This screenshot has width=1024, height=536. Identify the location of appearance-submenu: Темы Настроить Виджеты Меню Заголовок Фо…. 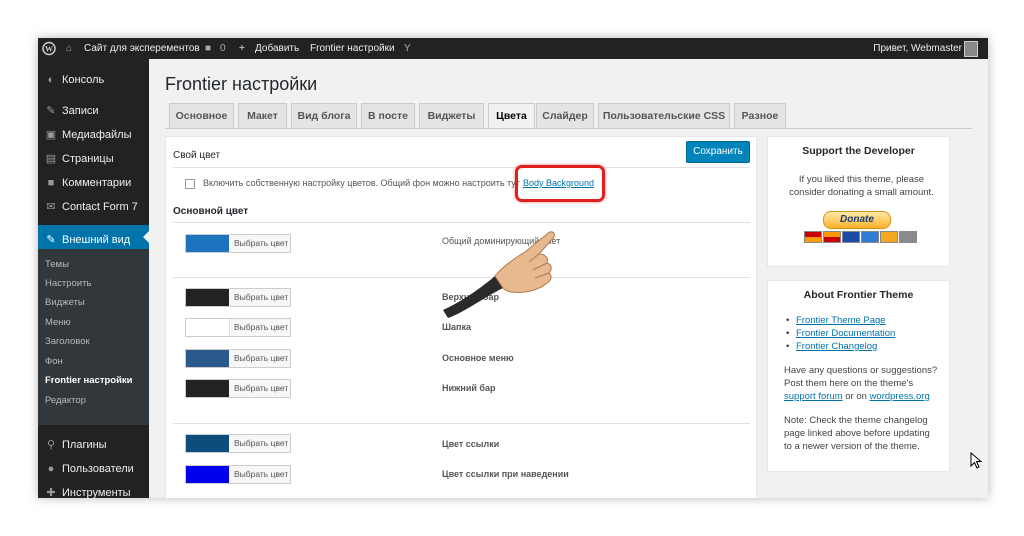
(93, 337).